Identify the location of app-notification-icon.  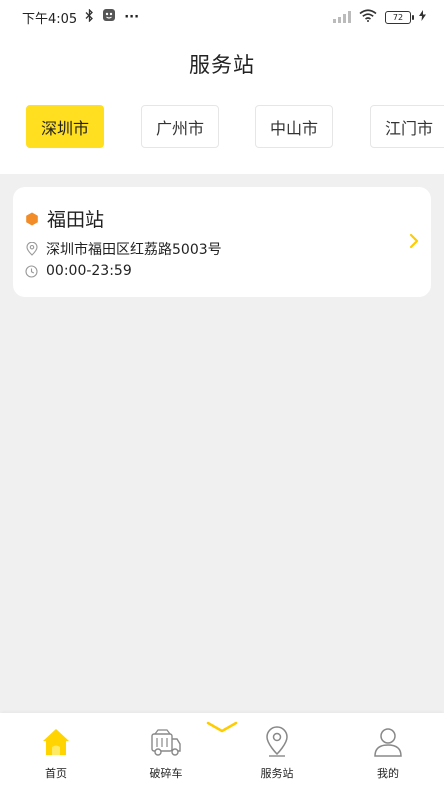
(109, 17).